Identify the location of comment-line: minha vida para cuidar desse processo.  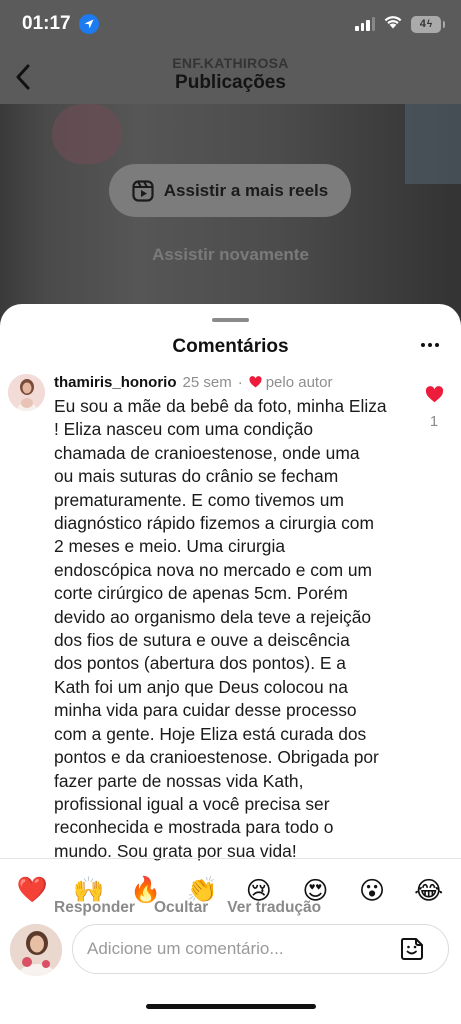
(205, 710).